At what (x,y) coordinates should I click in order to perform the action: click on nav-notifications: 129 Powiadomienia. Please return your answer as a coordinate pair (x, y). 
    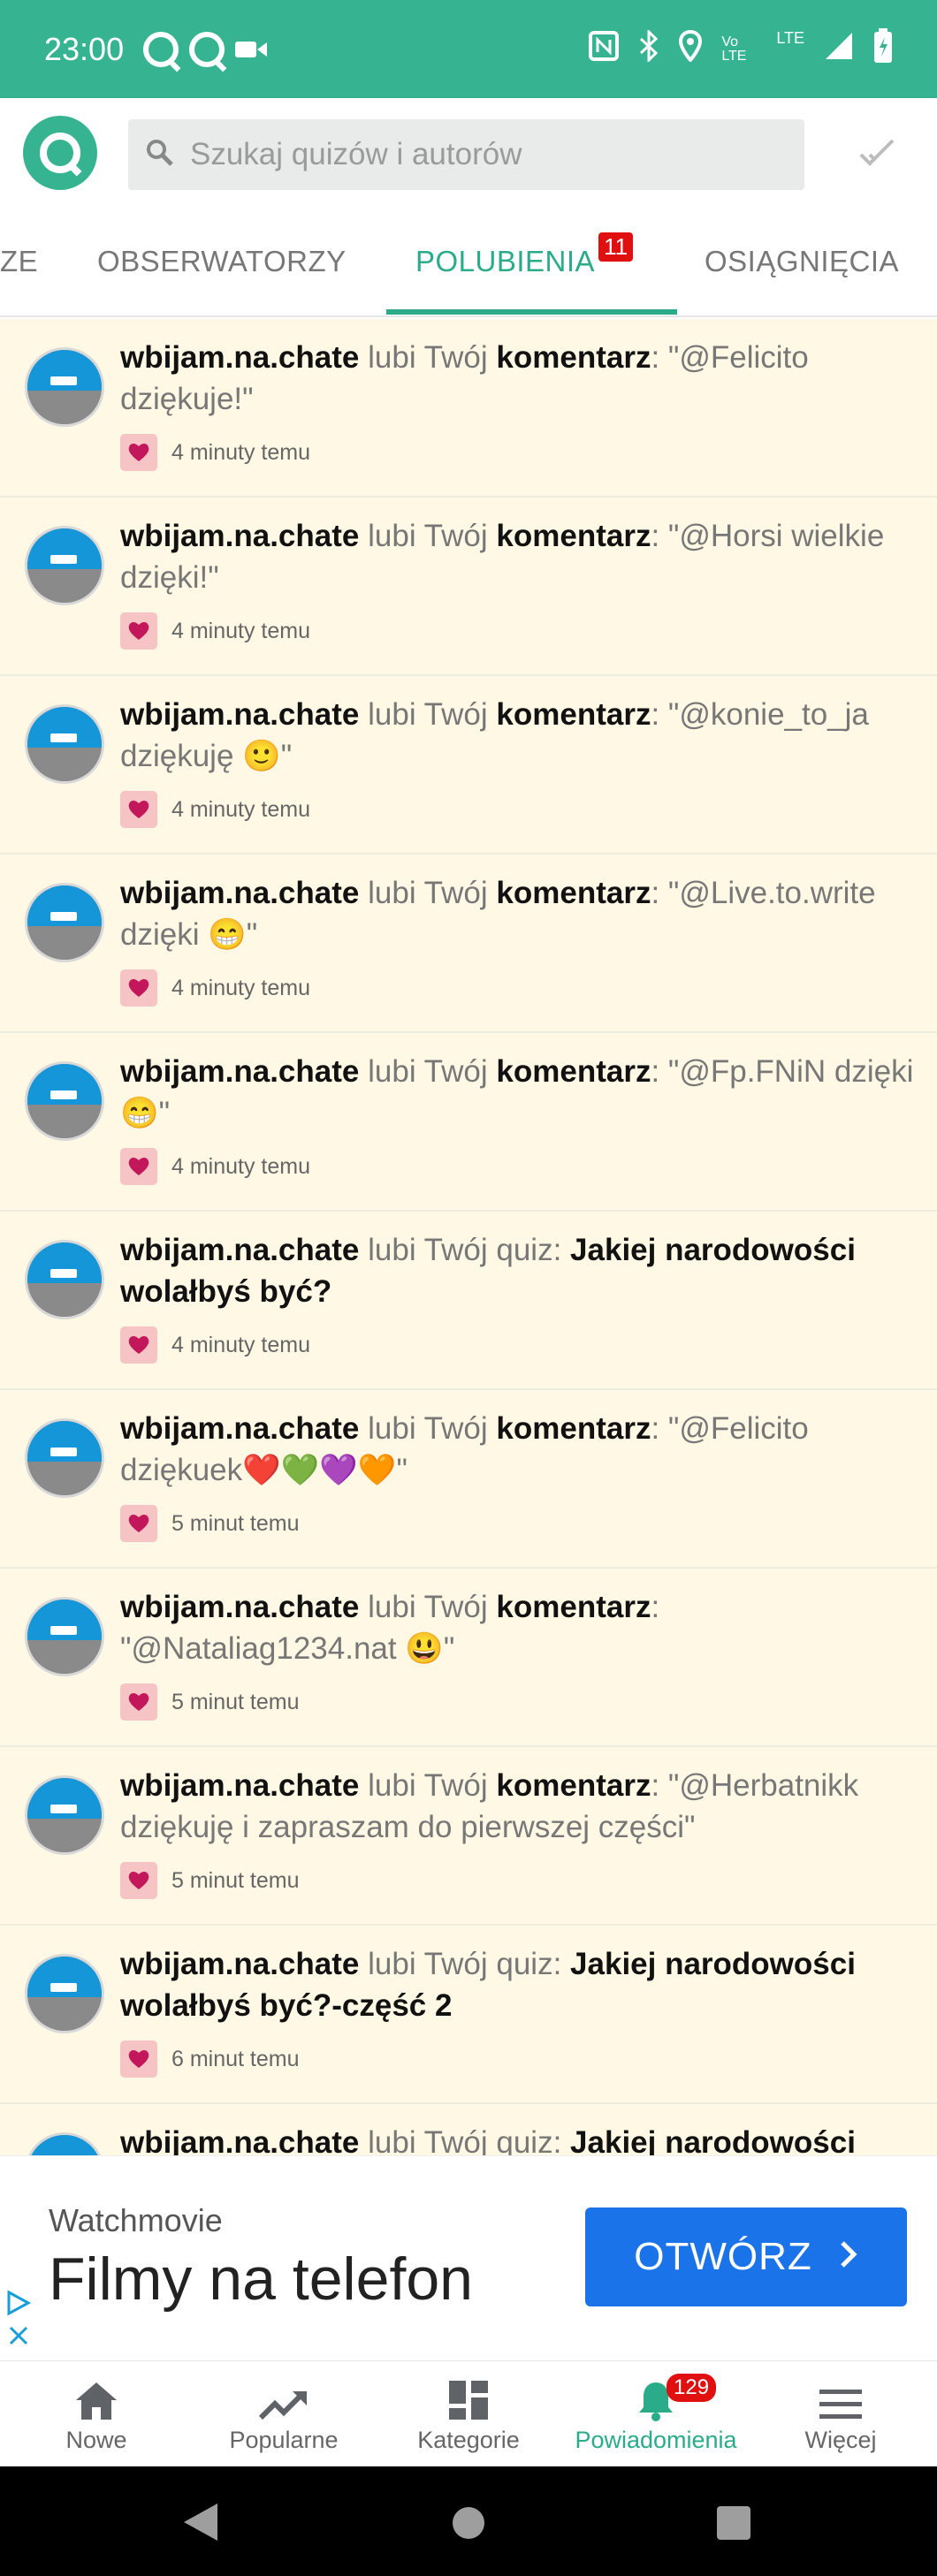
    Looking at the image, I should click on (656, 2414).